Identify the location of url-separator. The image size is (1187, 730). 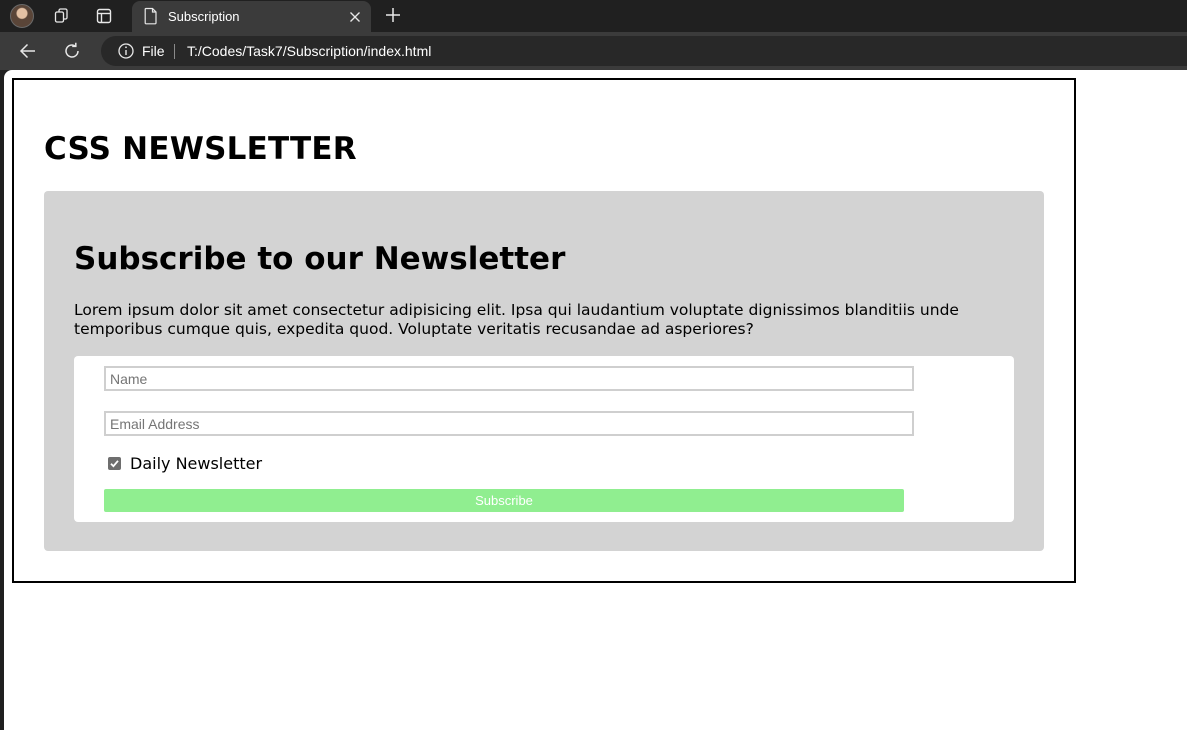
(174, 51).